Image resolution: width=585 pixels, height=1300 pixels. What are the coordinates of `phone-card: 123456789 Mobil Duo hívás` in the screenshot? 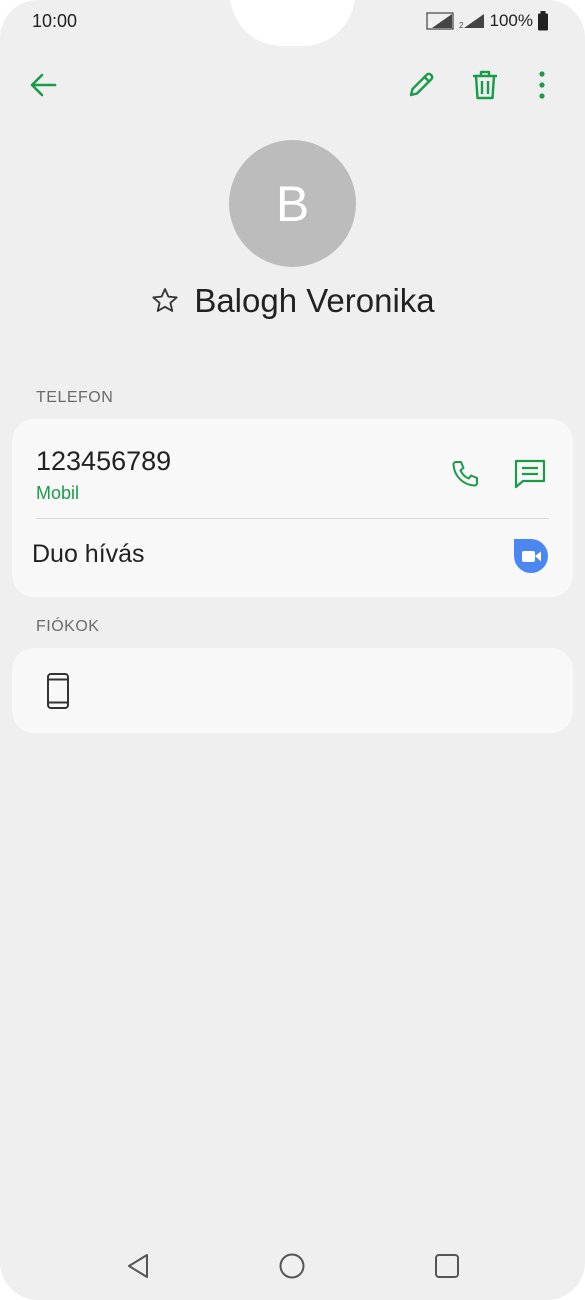 It's located at (292, 508).